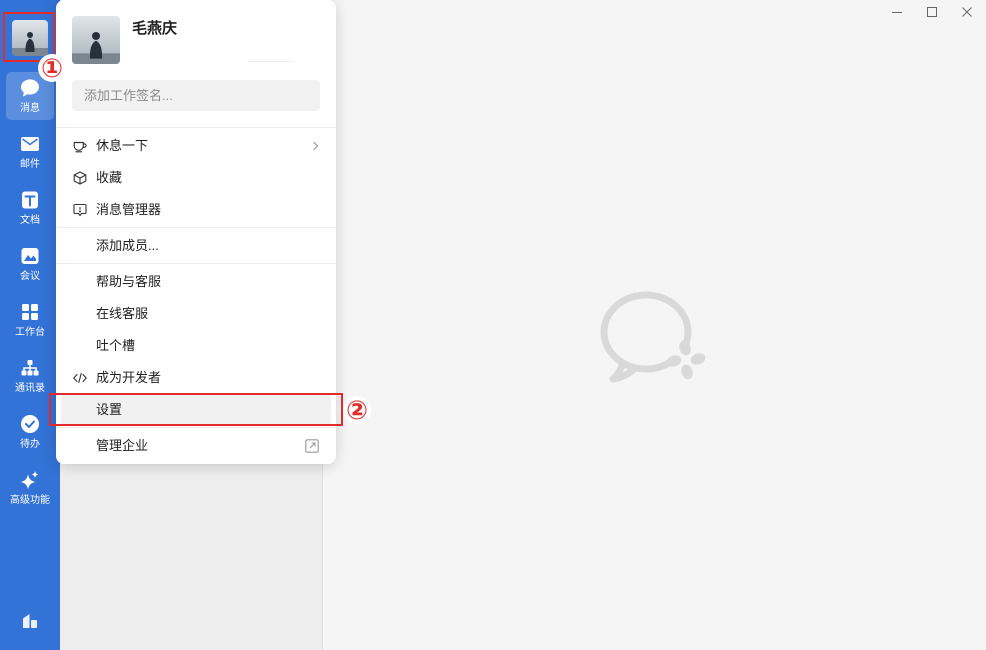 The height and width of the screenshot is (650, 986). What do you see at coordinates (109, 177) in the screenshot?
I see `menu-item-label: 收藏` at bounding box center [109, 177].